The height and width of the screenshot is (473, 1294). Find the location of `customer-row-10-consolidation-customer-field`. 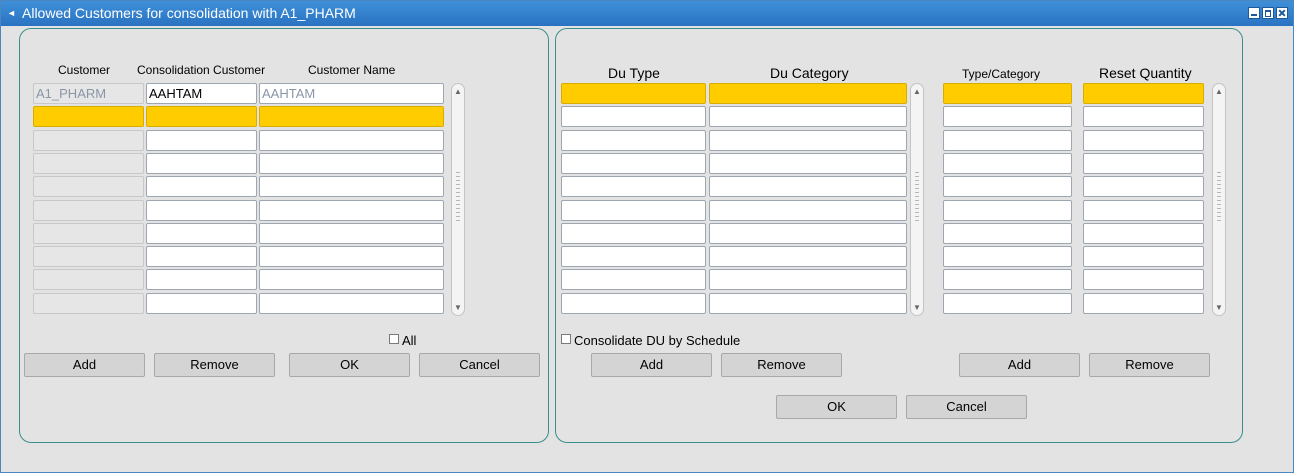

customer-row-10-consolidation-customer-field is located at coordinates (201, 303).